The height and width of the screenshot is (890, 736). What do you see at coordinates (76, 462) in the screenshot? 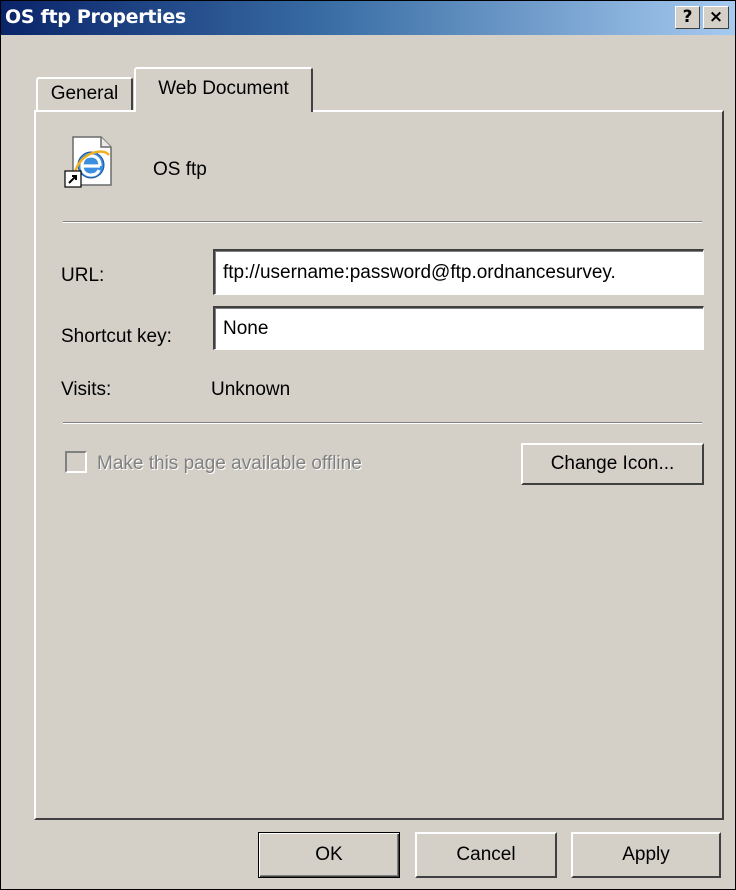
I see `offline-checkbox` at bounding box center [76, 462].